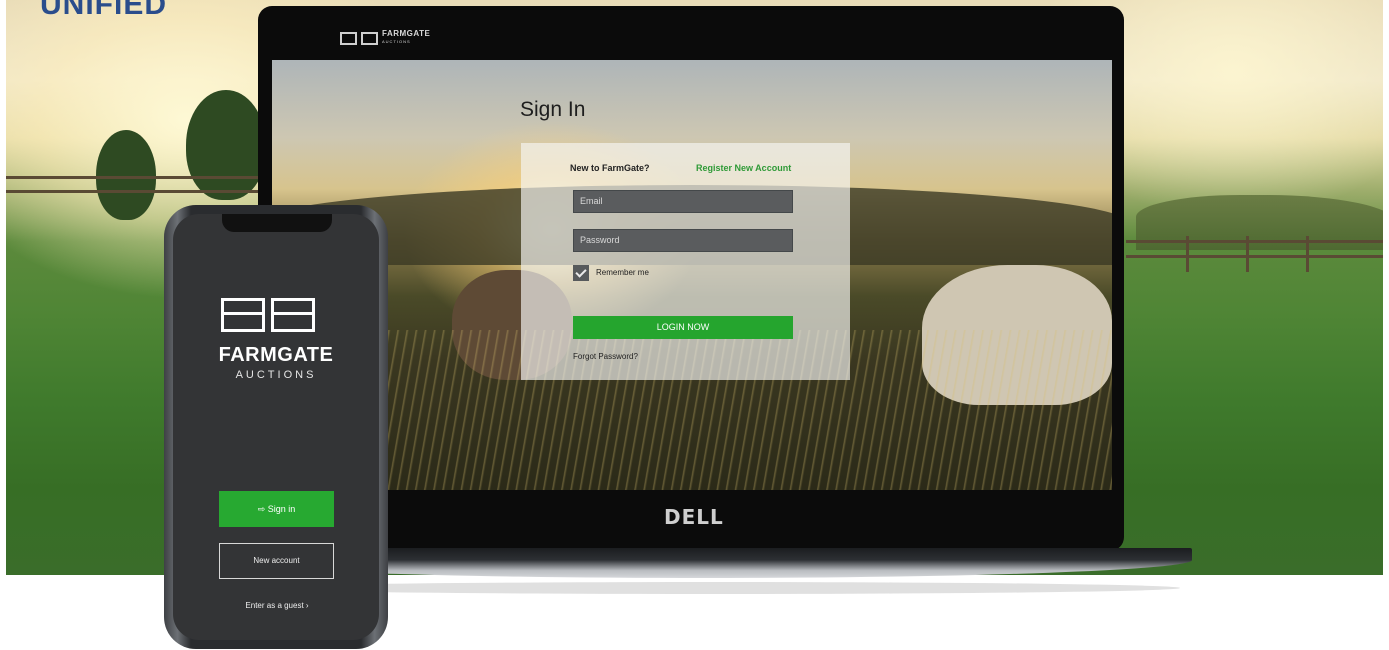 The image size is (1389, 650). I want to click on laptop-shadow, so click(715, 588).